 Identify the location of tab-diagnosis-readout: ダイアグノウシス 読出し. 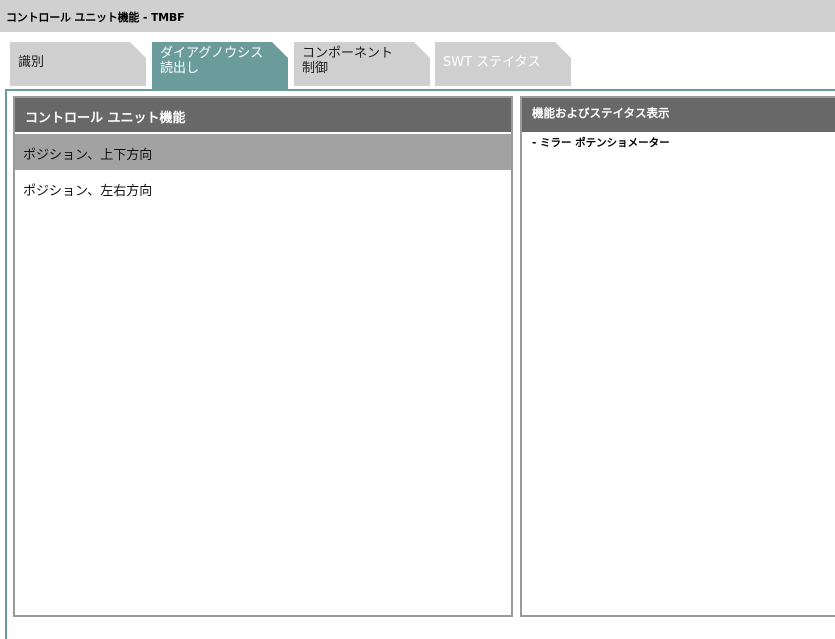
(220, 66).